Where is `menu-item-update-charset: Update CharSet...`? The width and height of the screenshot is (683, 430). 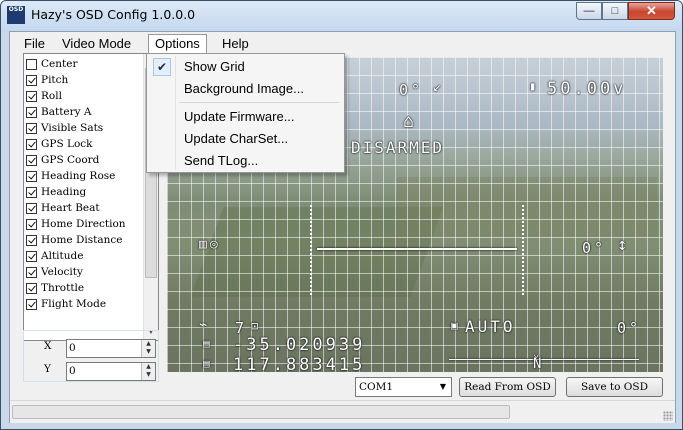
menu-item-update-charset: Update CharSet... is located at coordinates (245, 139).